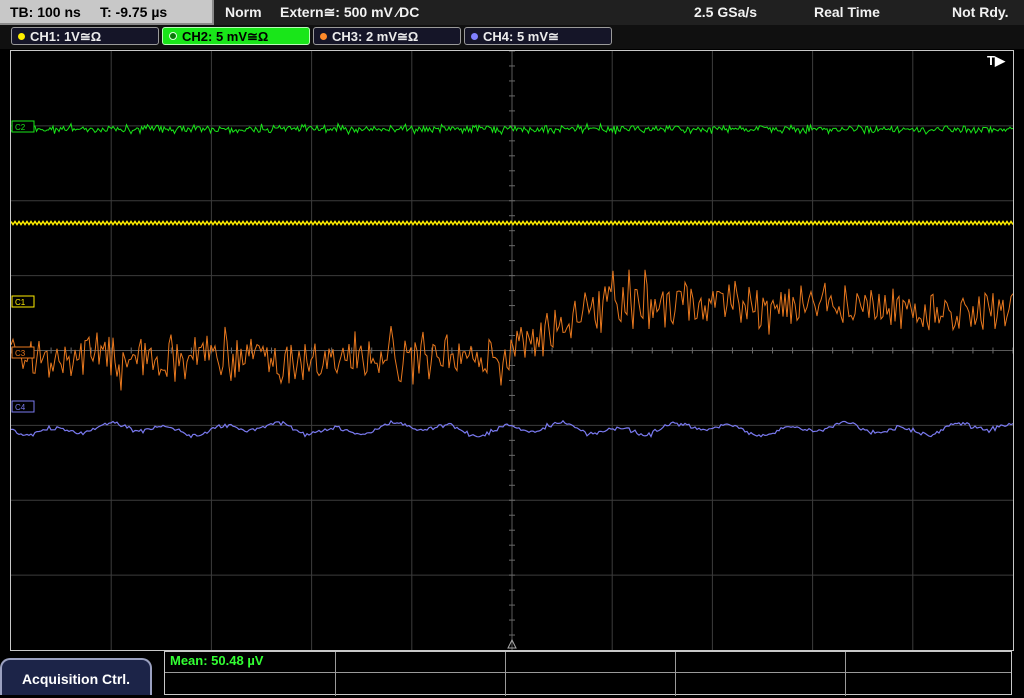 This screenshot has width=1024, height=698. What do you see at coordinates (20, 302) in the screenshot?
I see `ch1-marker-label: C1` at bounding box center [20, 302].